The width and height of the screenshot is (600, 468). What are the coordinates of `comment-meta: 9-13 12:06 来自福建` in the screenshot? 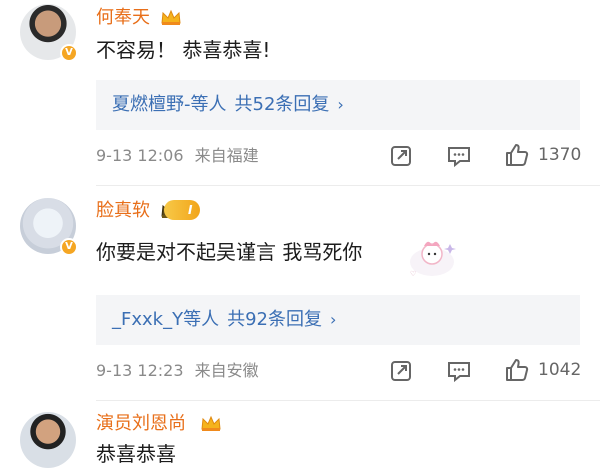 It's located at (177, 156).